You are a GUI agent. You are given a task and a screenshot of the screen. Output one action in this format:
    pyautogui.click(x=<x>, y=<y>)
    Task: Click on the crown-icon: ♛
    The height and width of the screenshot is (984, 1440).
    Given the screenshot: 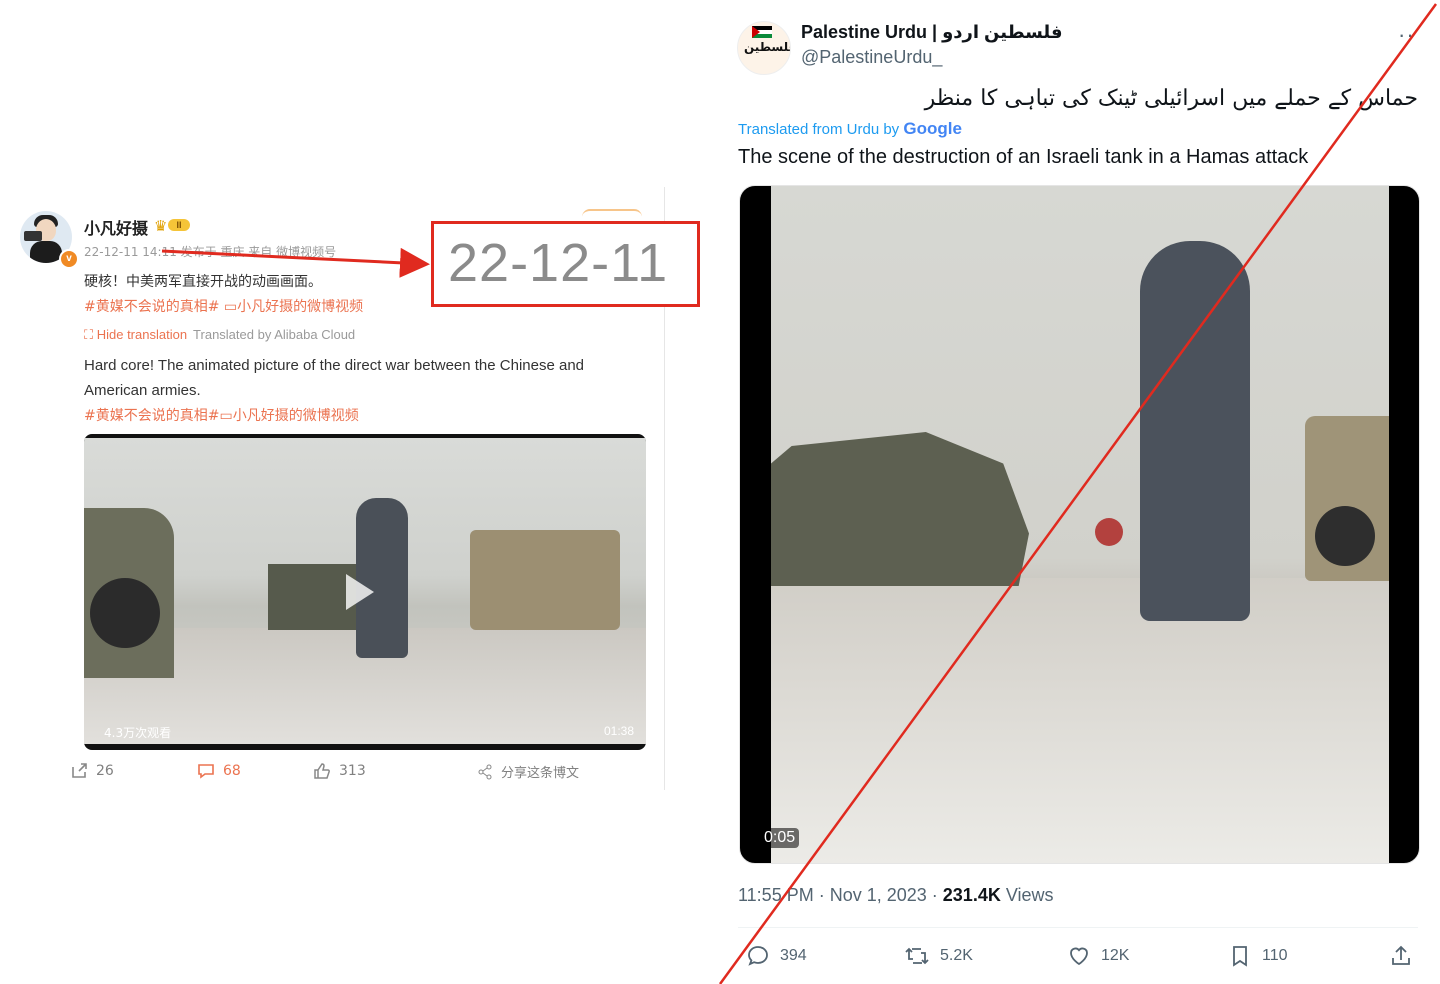 What is the action you would take?
    pyautogui.click(x=161, y=226)
    